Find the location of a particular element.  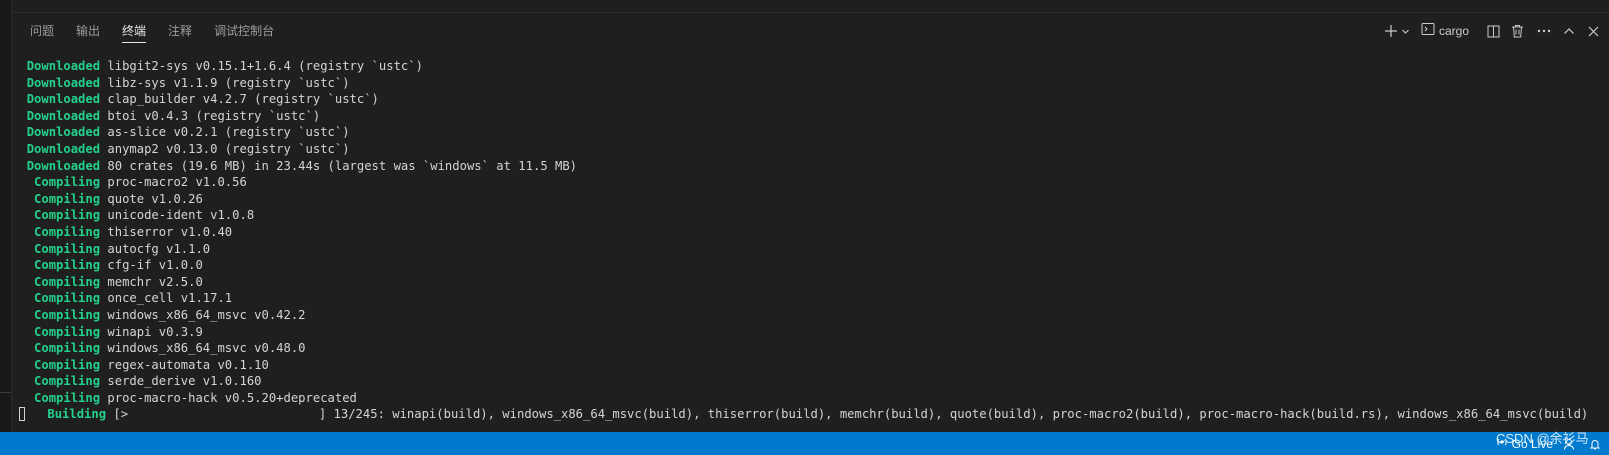

terminal-selector: cargo is located at coordinates (1445, 31).